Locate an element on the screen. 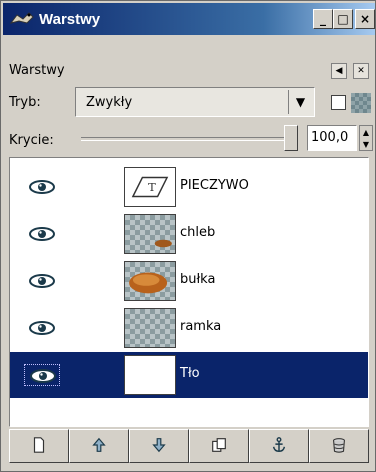  chevron-down-icon: ▼ is located at coordinates (300, 102).